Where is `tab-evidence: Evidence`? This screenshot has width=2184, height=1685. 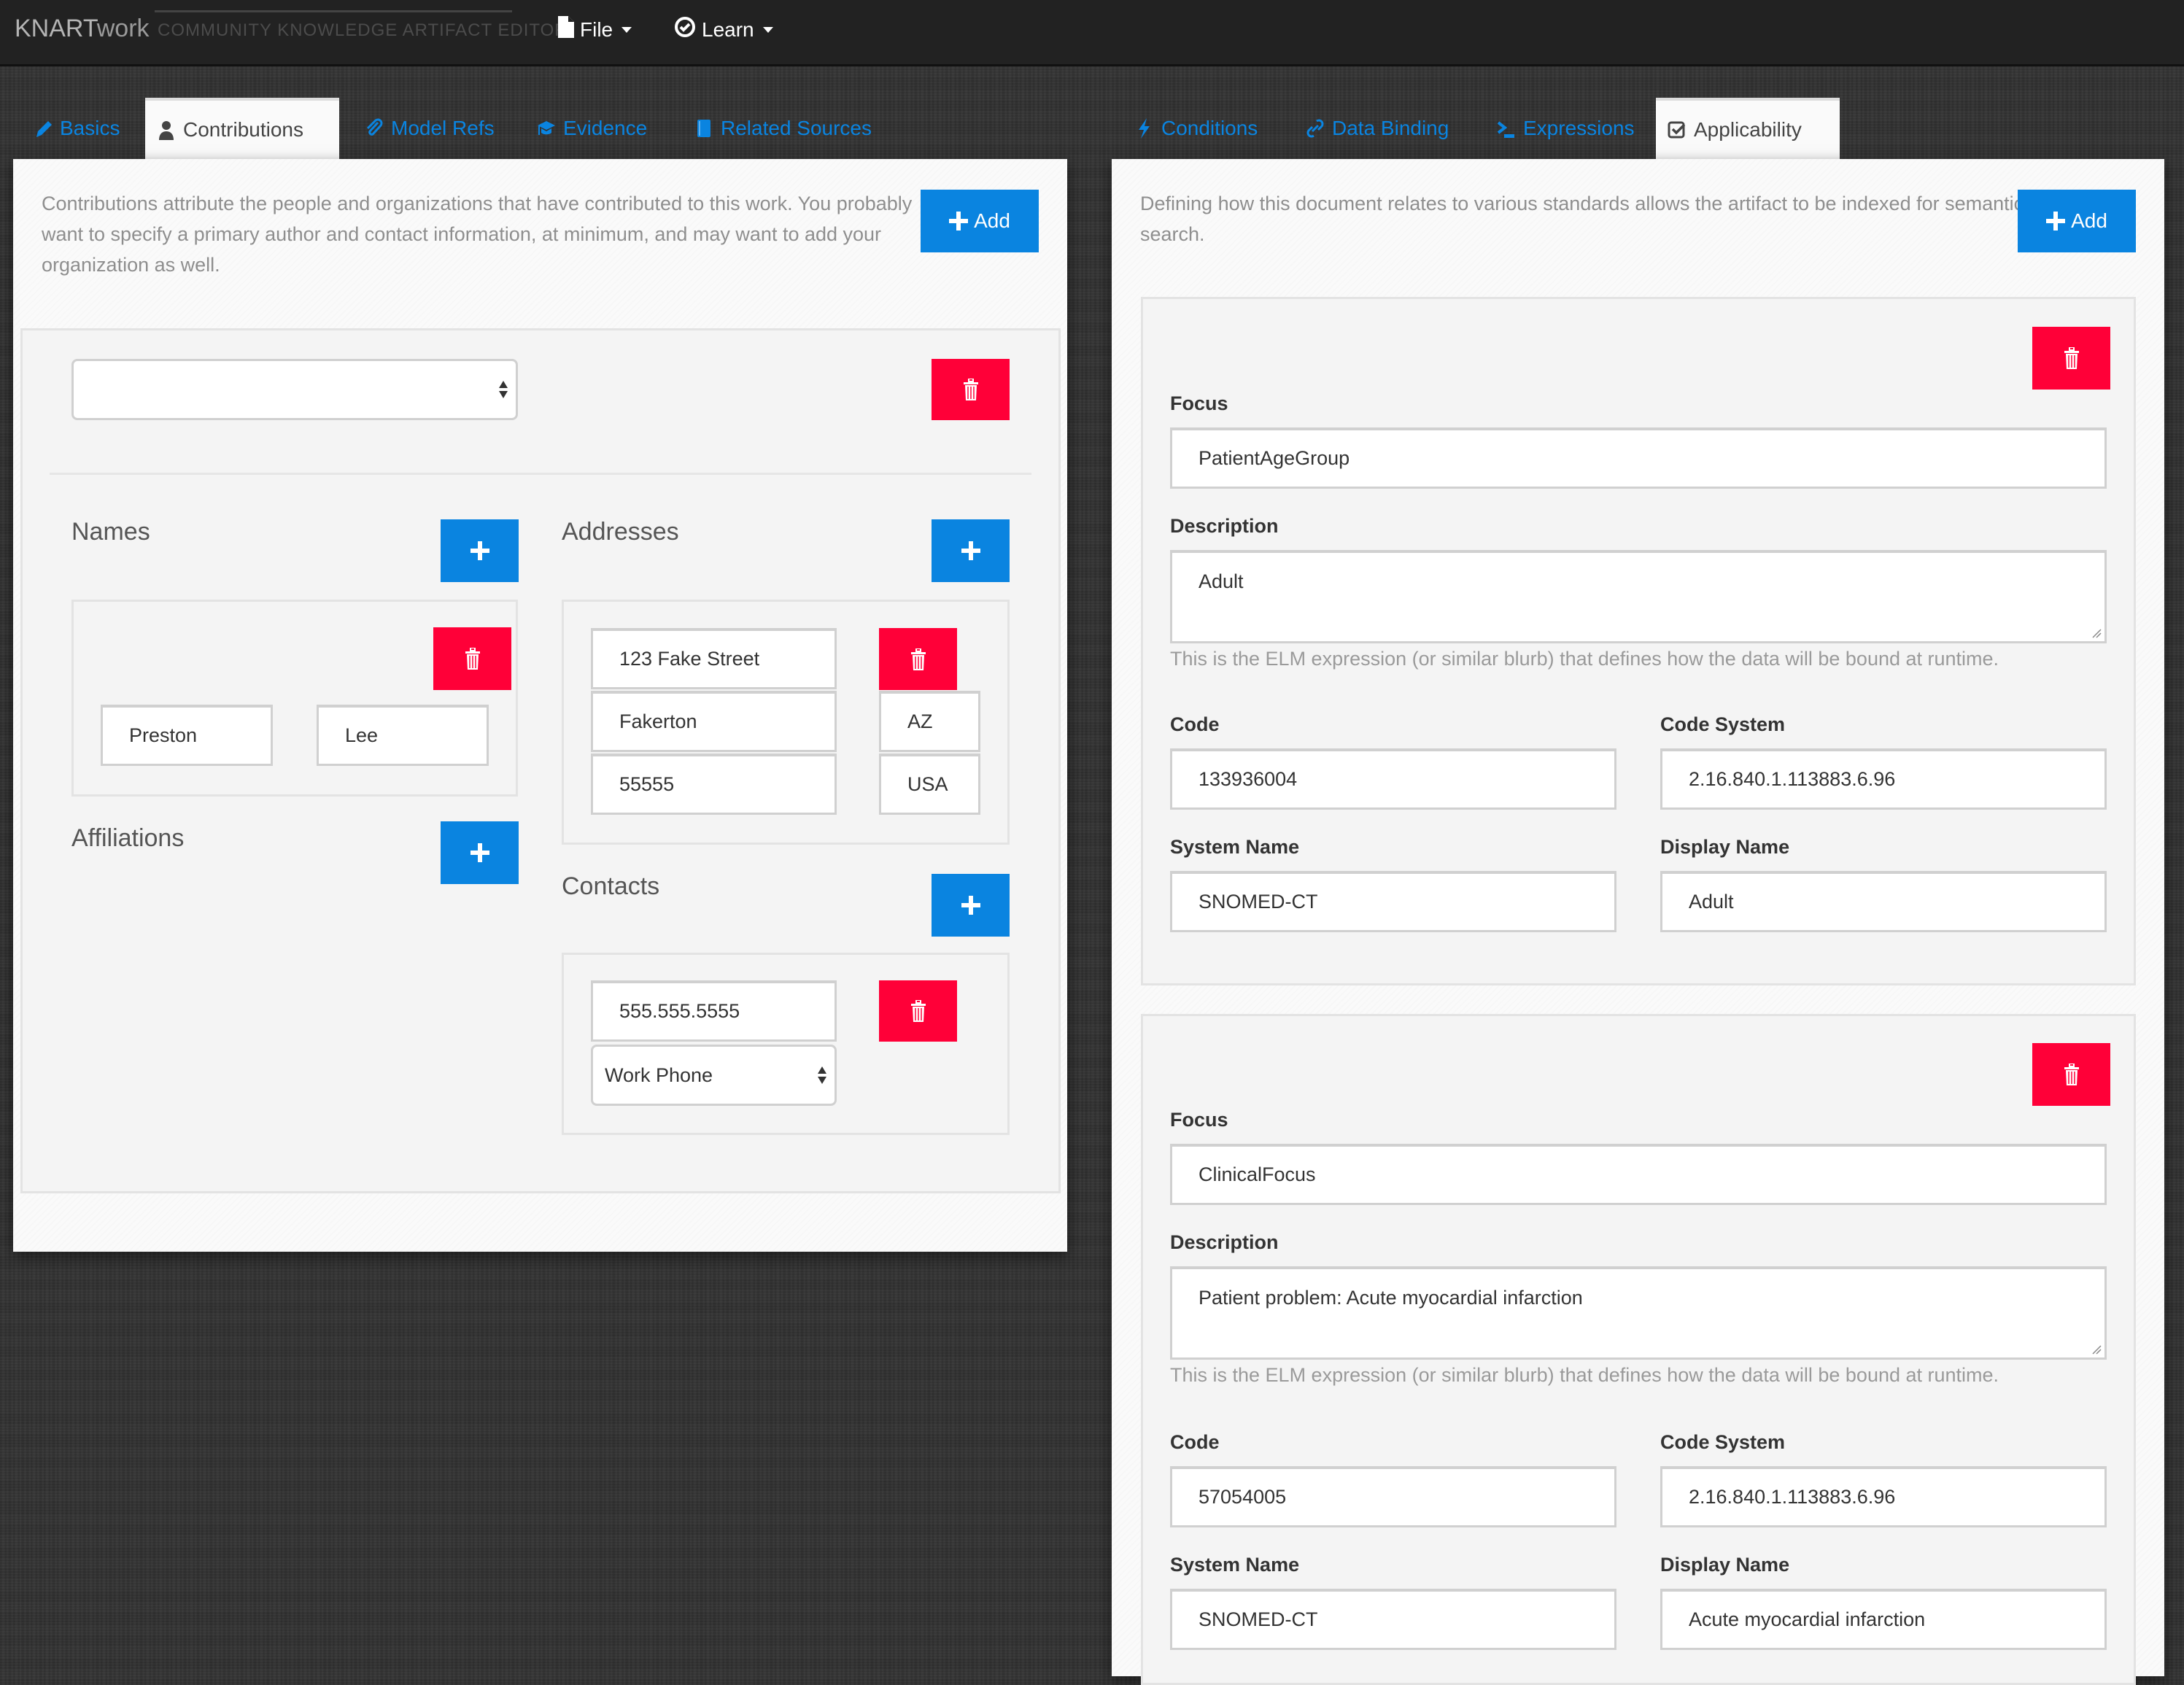 tab-evidence: Evidence is located at coordinates (592, 128).